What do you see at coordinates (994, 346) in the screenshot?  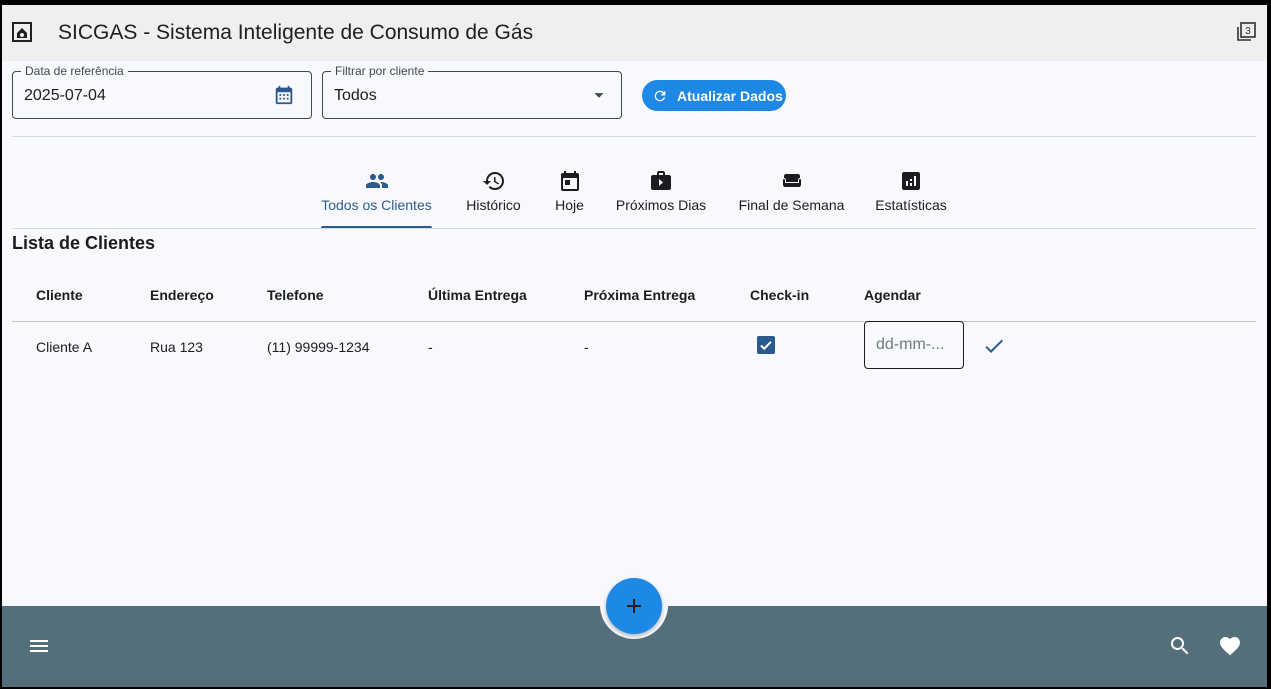 I see `confirm-schedule-icon` at bounding box center [994, 346].